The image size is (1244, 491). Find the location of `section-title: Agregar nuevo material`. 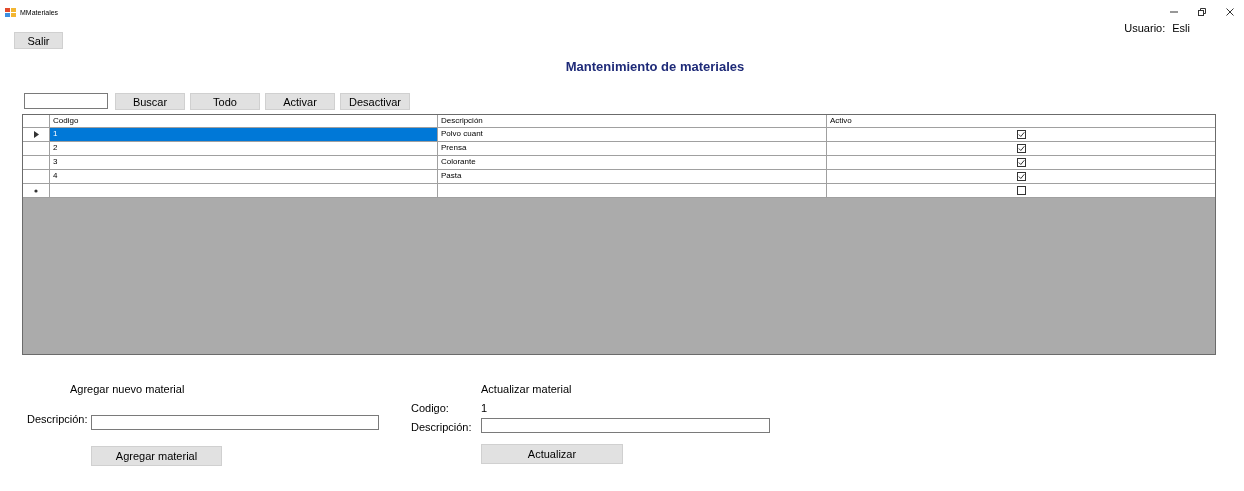

section-title: Agregar nuevo material is located at coordinates (127, 389).